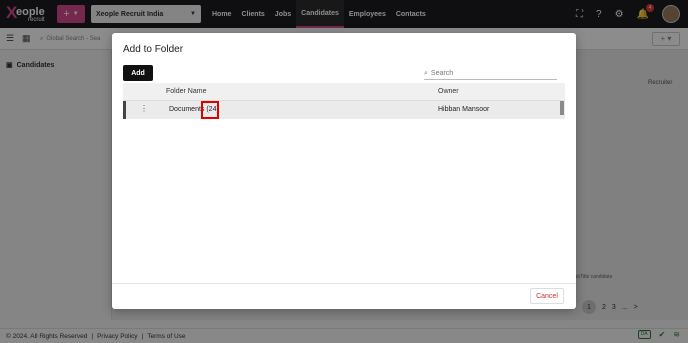 The width and height of the screenshot is (688, 343). I want to click on dialog-title: Add to Folder, so click(153, 49).